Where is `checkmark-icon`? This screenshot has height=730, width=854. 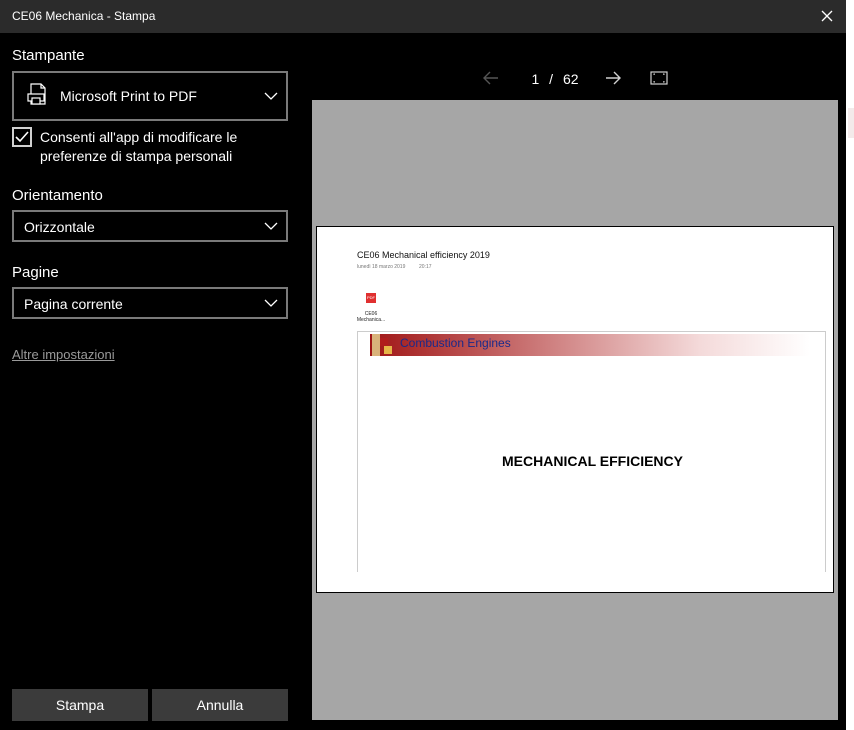
checkmark-icon is located at coordinates (22, 137).